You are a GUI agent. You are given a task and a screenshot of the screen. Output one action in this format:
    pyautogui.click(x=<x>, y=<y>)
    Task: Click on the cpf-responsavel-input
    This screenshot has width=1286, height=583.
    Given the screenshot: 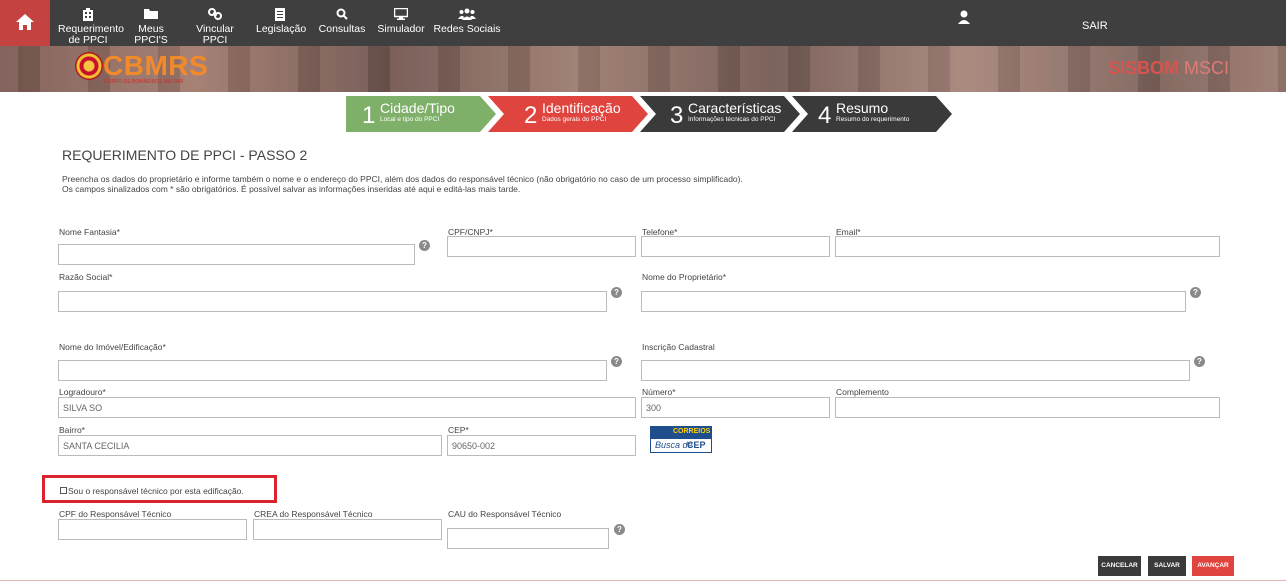 What is the action you would take?
    pyautogui.click(x=152, y=529)
    